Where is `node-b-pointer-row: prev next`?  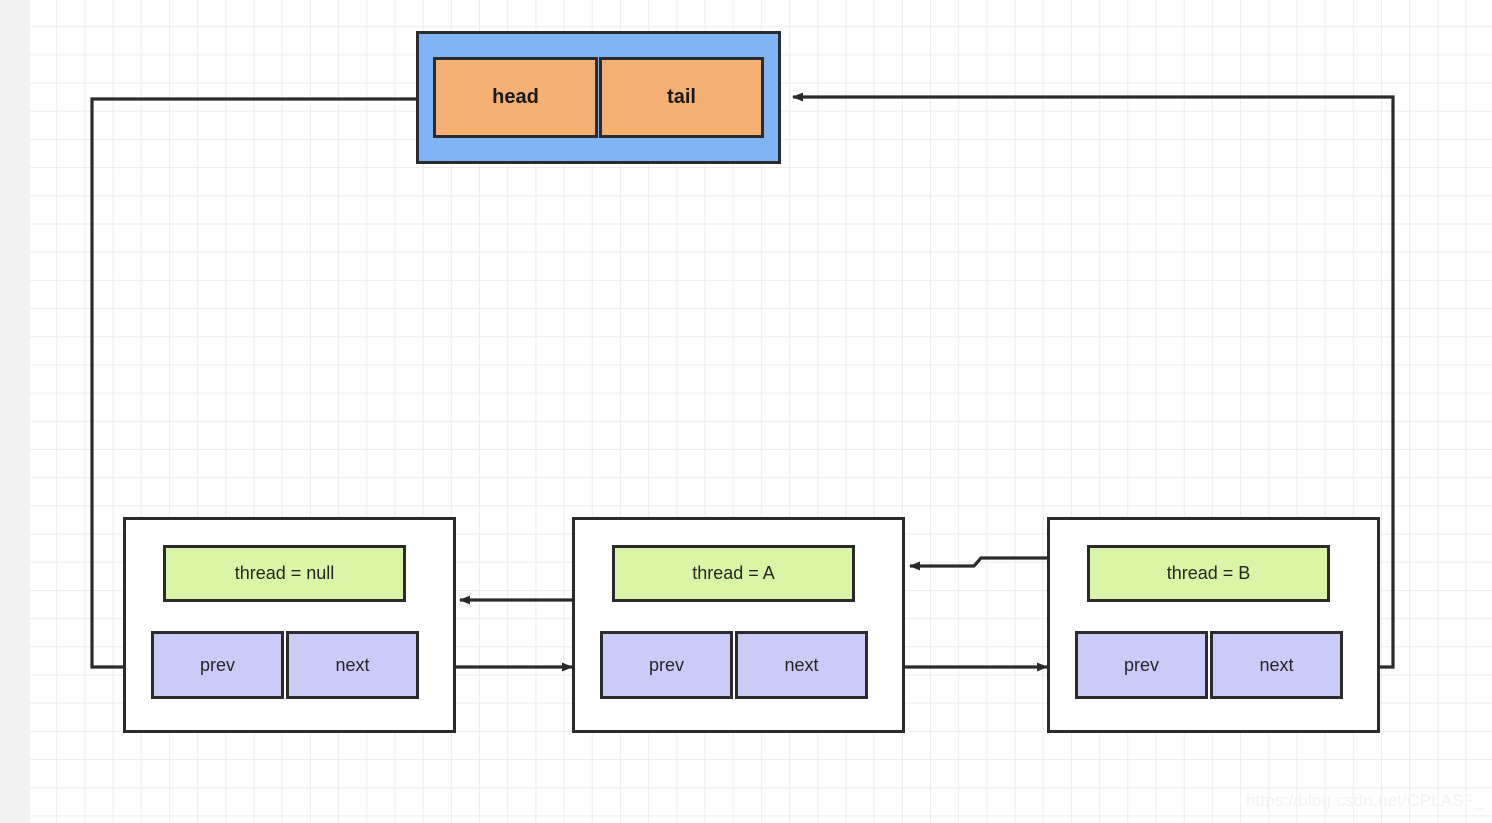
node-b-pointer-row: prev next is located at coordinates (1209, 665).